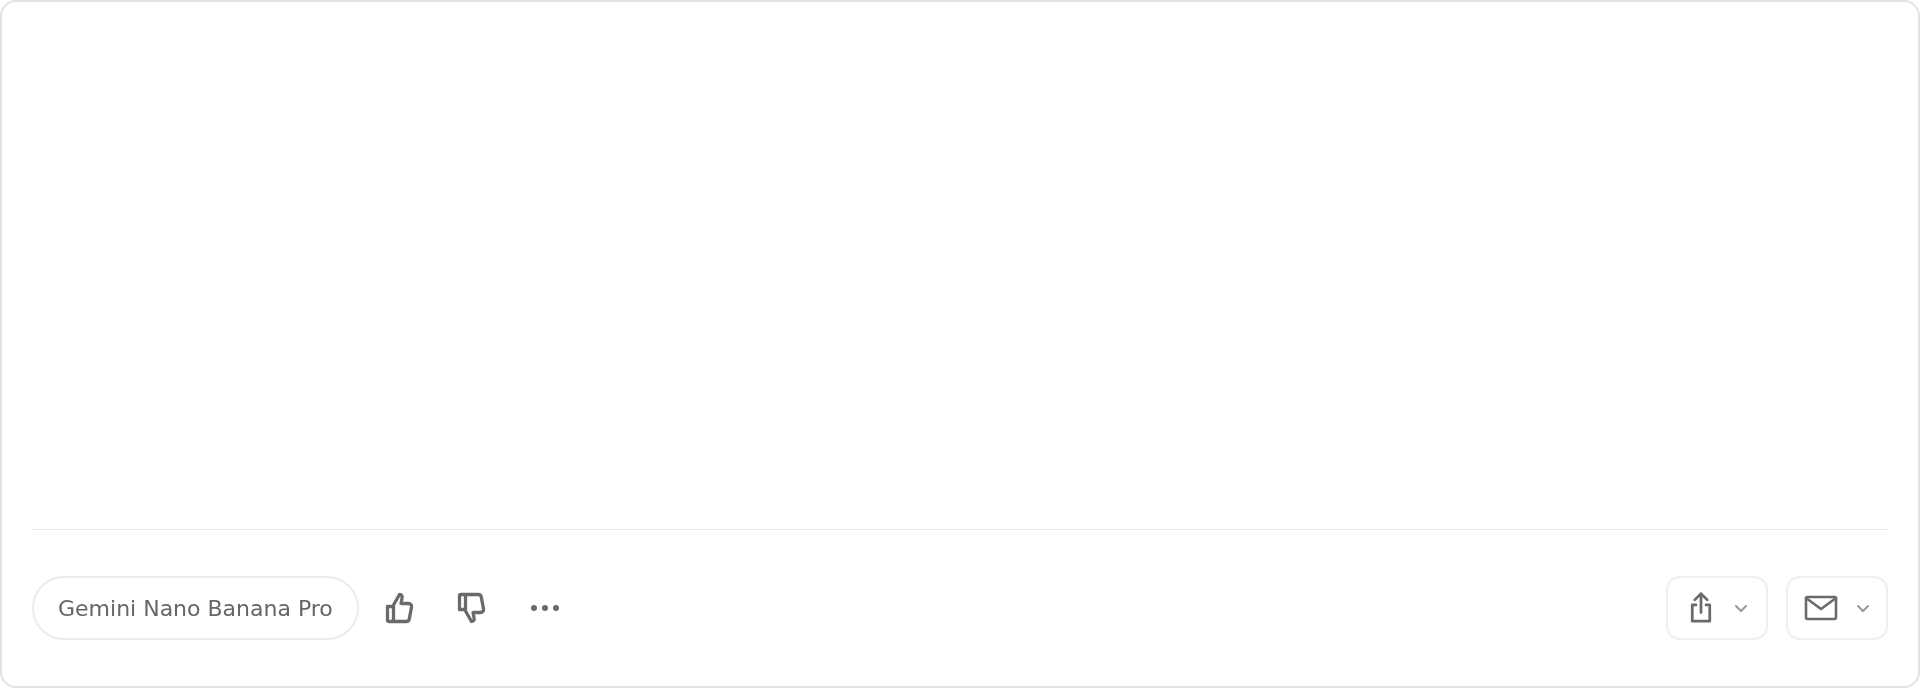 This screenshot has width=1920, height=688. What do you see at coordinates (1717, 608) in the screenshot?
I see `share-button` at bounding box center [1717, 608].